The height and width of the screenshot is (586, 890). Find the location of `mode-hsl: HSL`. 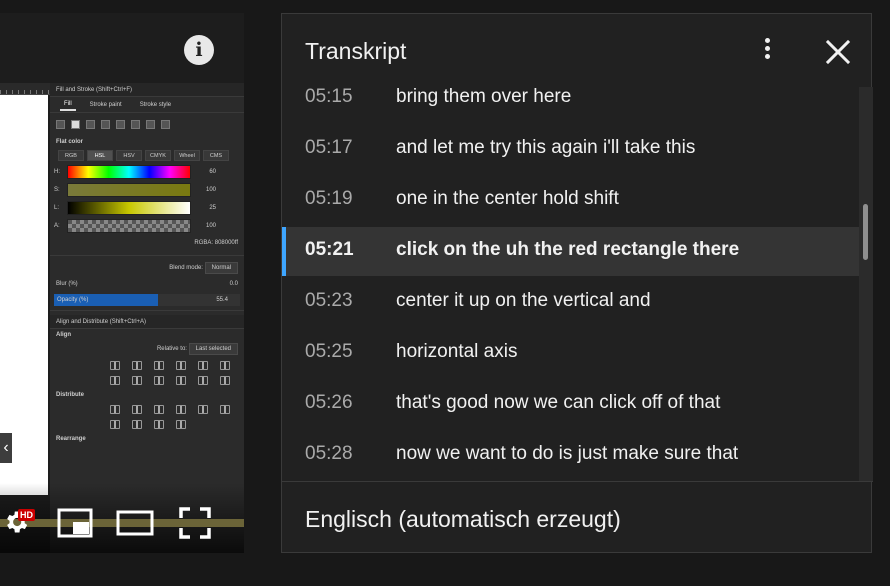

mode-hsl: HSL is located at coordinates (100, 155).